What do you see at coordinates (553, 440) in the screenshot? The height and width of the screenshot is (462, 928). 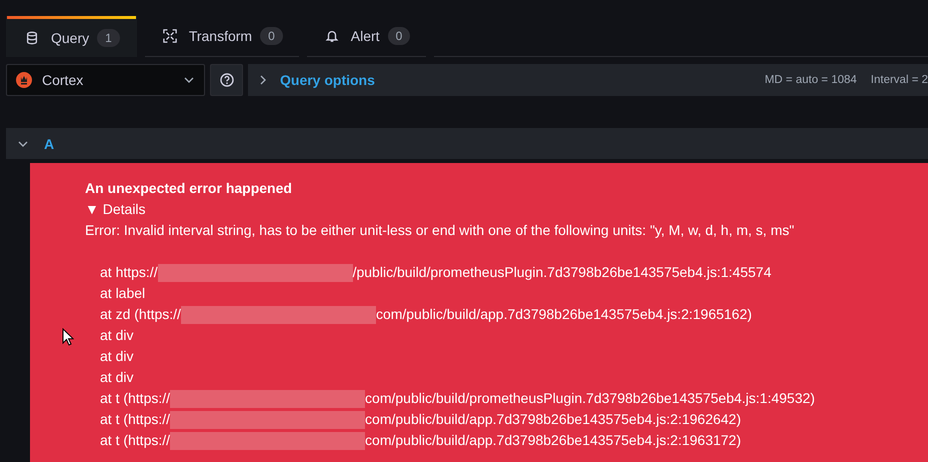 I see `stack-trace-text: com/public/build/app.7d3798b26be143575eb4.js:2:1963172)` at bounding box center [553, 440].